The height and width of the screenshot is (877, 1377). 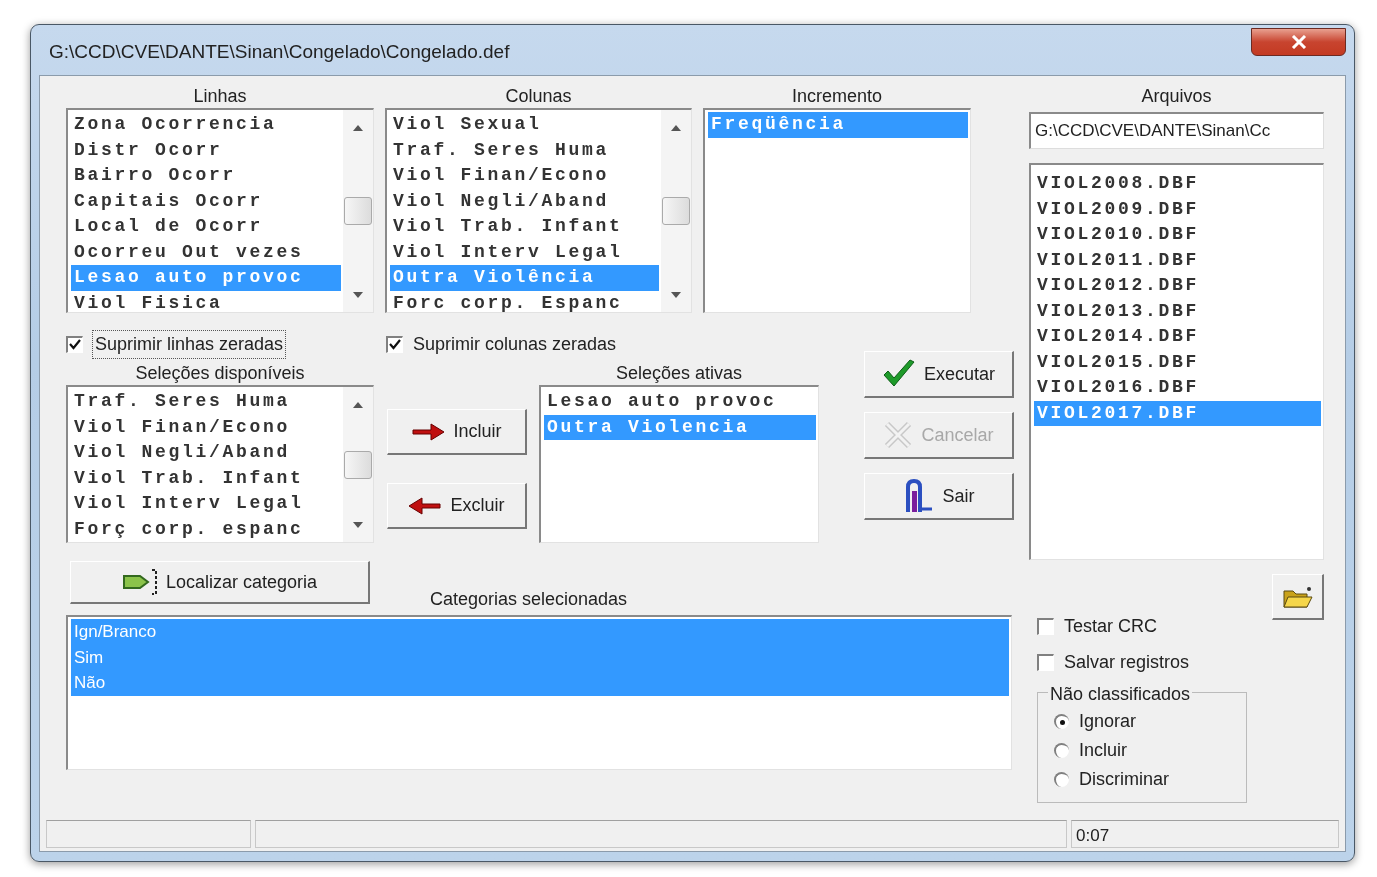 What do you see at coordinates (457, 432) in the screenshot?
I see `move-button: Incluir` at bounding box center [457, 432].